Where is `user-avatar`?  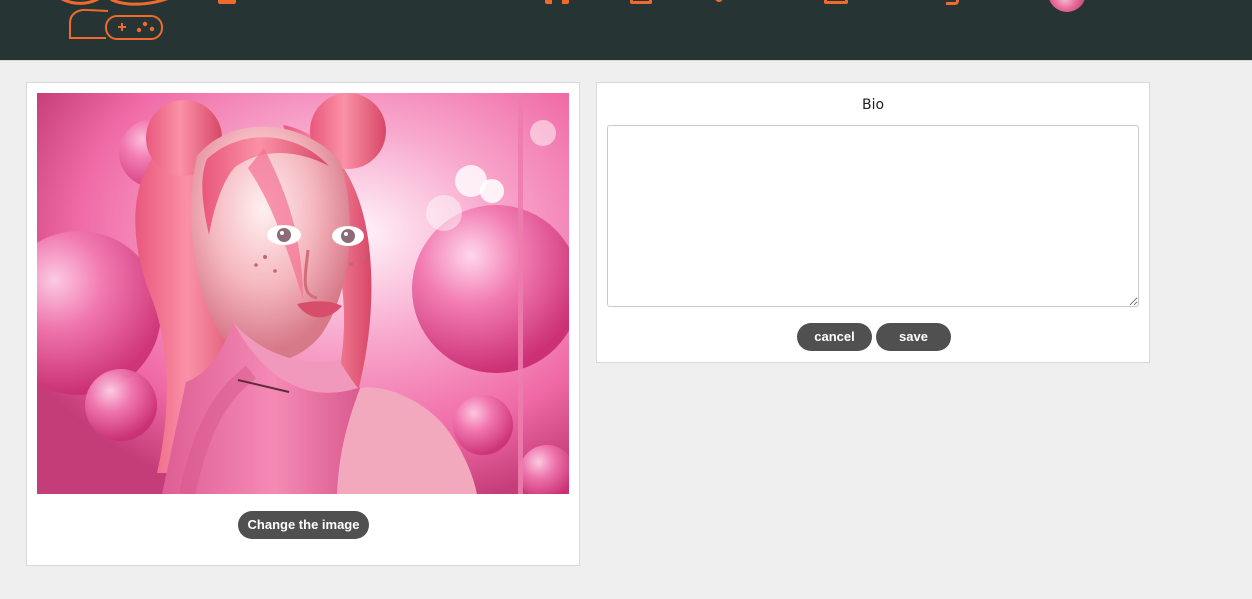
user-avatar is located at coordinates (1067, 6).